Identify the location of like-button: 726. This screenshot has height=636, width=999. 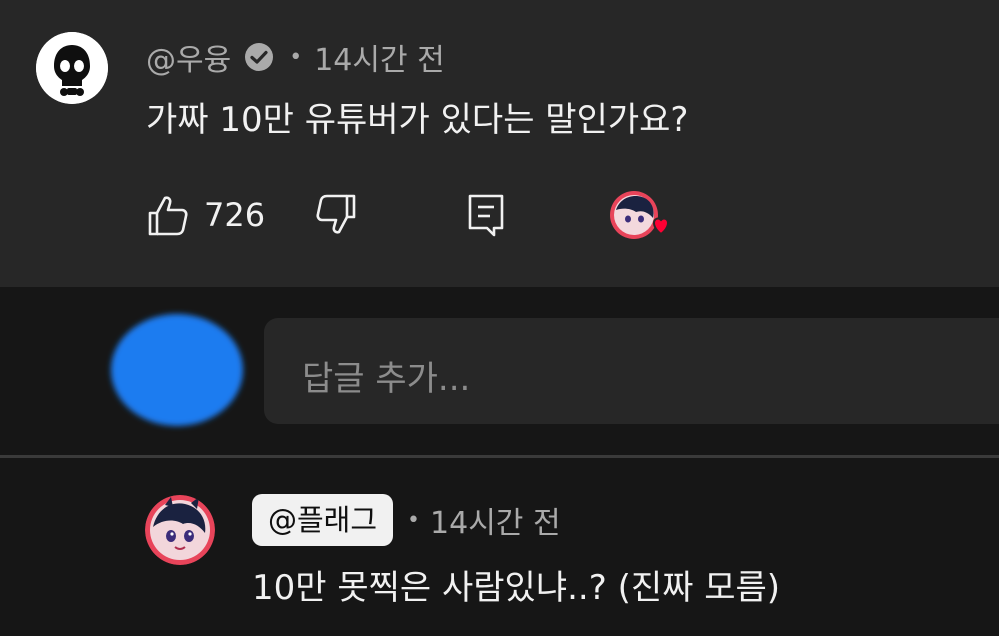
(205, 215).